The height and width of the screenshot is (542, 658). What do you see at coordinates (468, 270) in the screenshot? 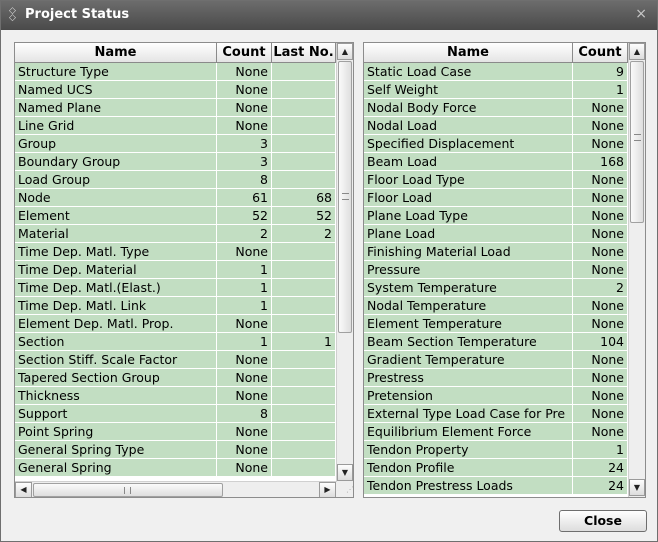
I see `row-name-cell: Pressure` at bounding box center [468, 270].